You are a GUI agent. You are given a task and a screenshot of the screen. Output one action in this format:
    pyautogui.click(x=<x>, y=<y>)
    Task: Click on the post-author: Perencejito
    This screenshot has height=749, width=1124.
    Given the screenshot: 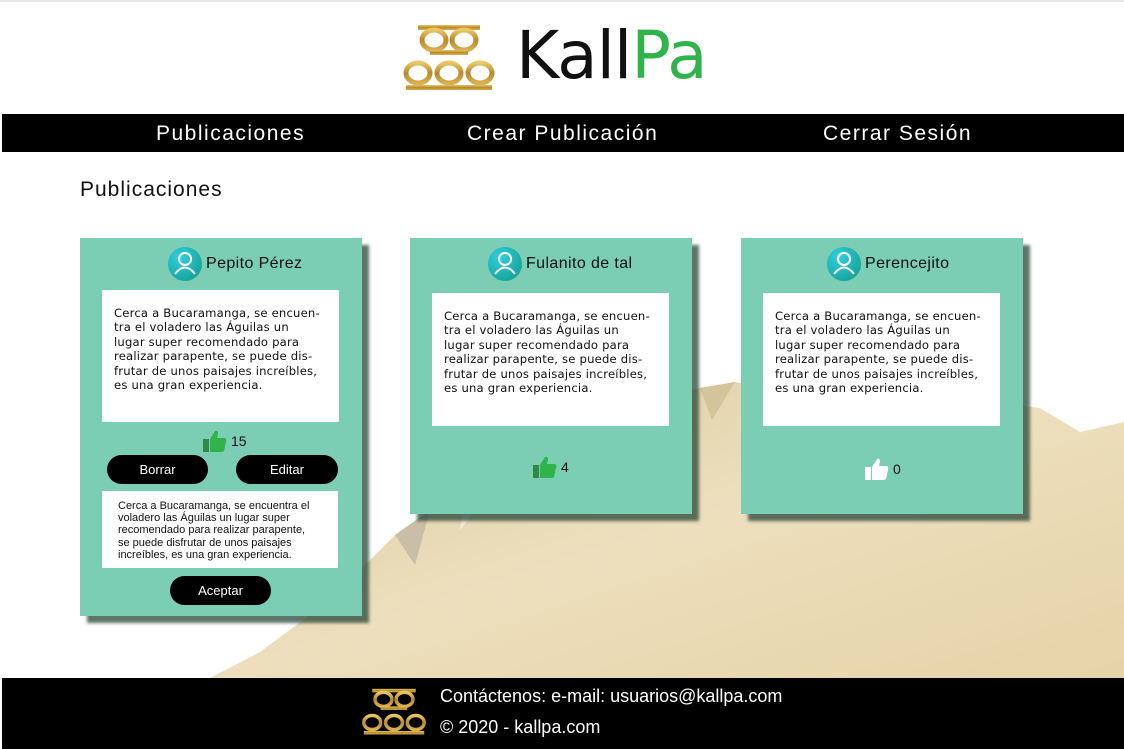 What is the action you would take?
    pyautogui.click(x=888, y=264)
    